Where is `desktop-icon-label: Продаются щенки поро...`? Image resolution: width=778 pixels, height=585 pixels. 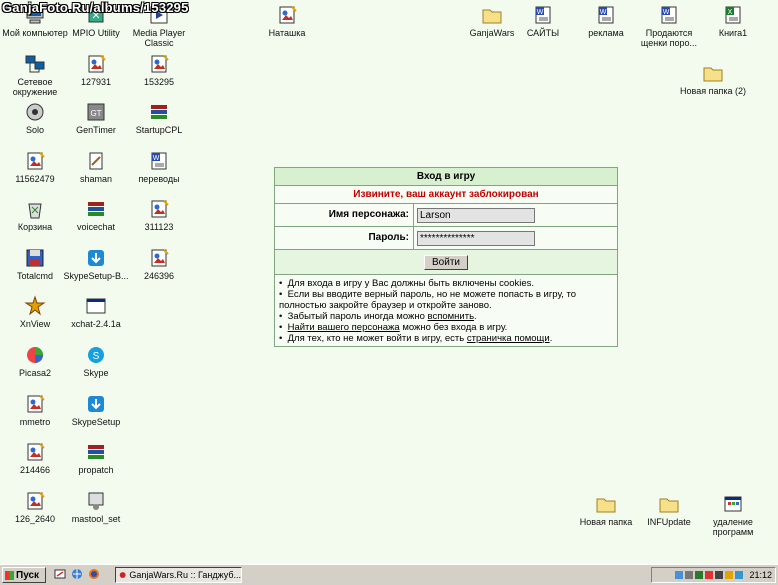
desktop-icon-label: Продаются щенки поро... is located at coordinates (669, 38).